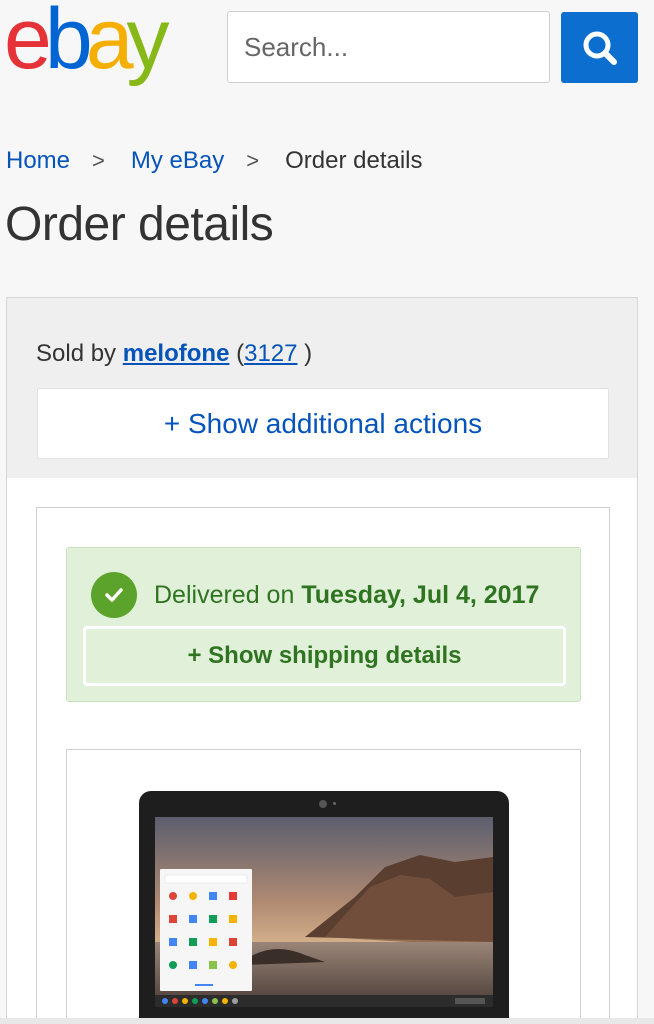 Image resolution: width=654 pixels, height=1024 pixels. I want to click on delivery-date: Tuesday, Jul 4, 2017, so click(420, 595).